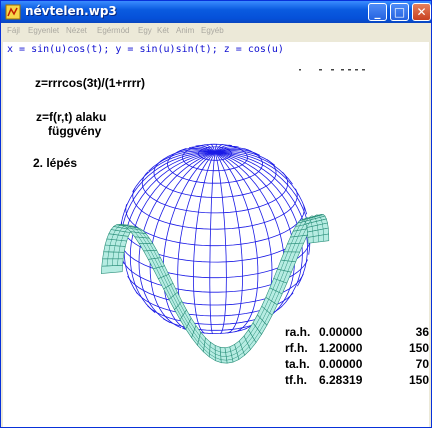 The width and height of the screenshot is (434, 430). I want to click on window-title: névtelen.wp3, so click(71, 11).